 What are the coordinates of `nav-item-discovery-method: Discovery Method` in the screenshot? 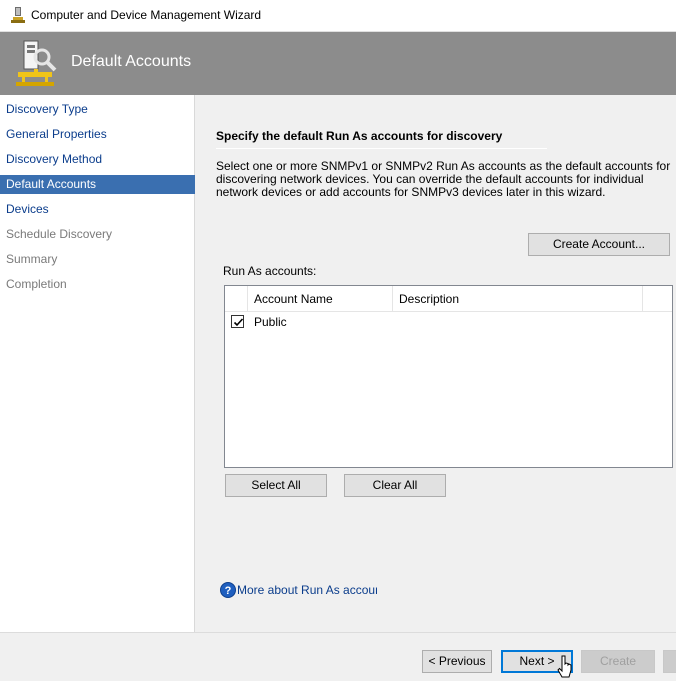 It's located at (97, 159).